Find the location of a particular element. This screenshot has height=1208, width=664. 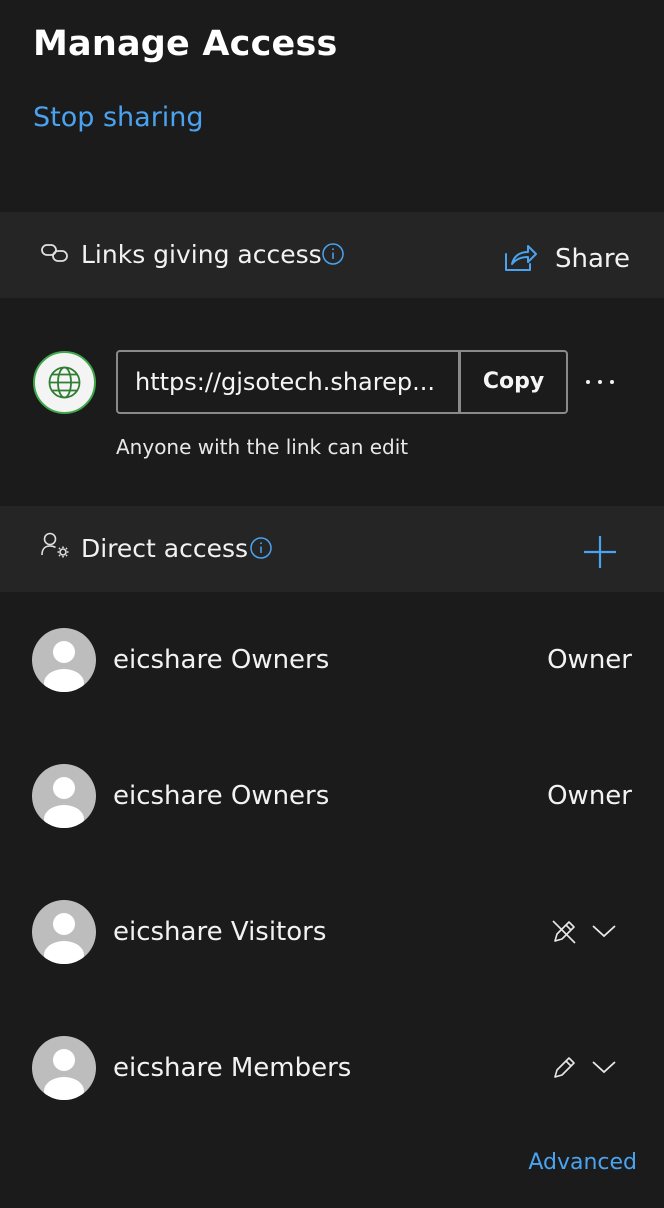

direct-access-label: Direct access is located at coordinates (165, 548).